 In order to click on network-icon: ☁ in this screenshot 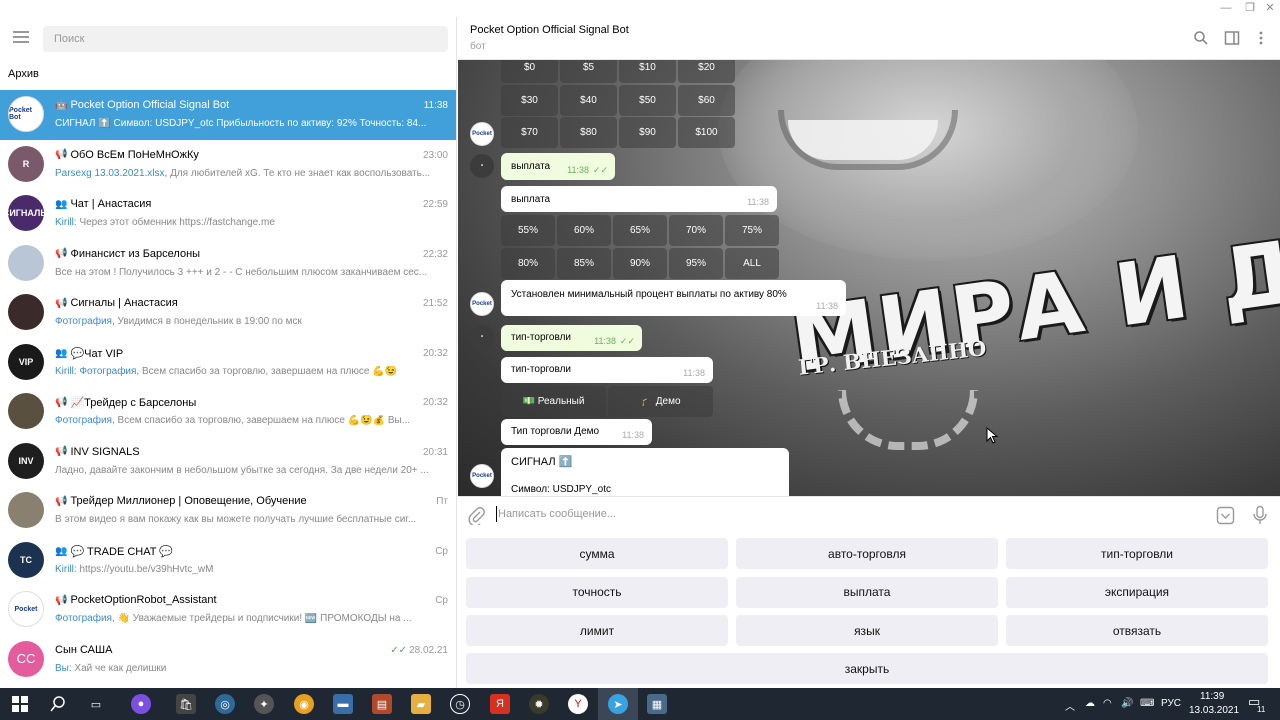, I will do `click(1090, 703)`.